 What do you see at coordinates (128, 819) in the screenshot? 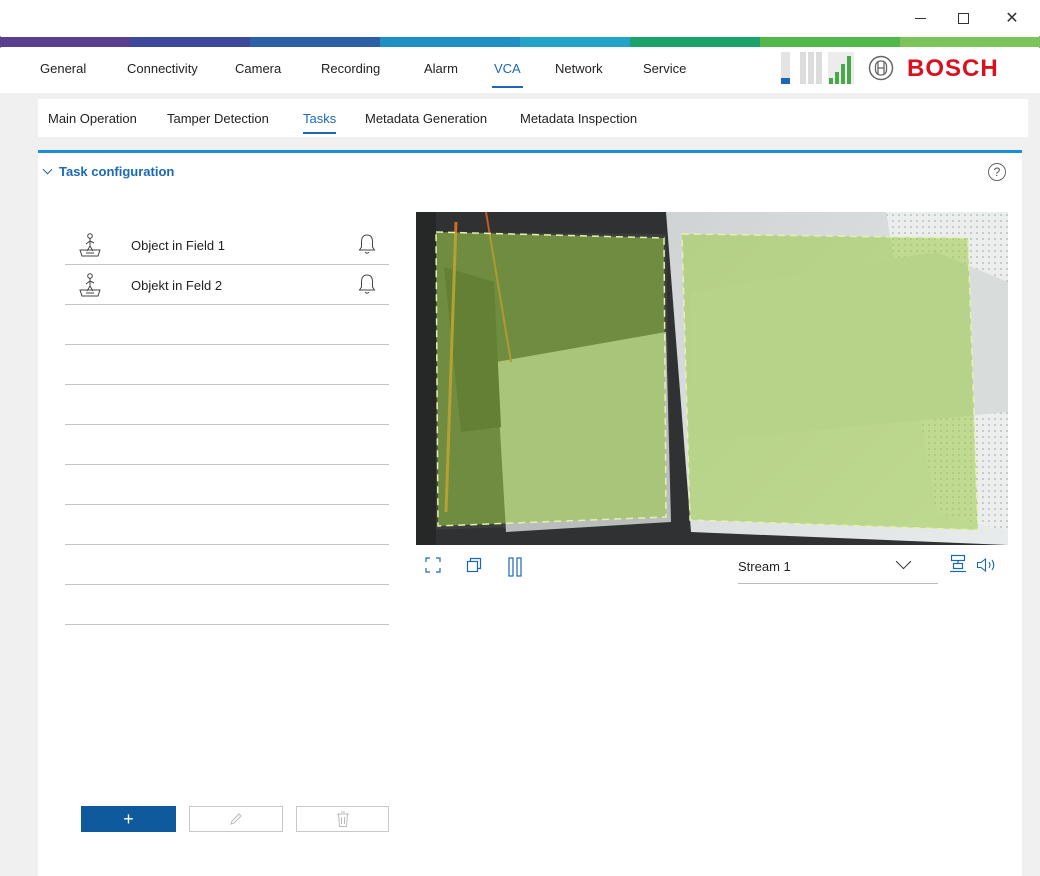
I see `add-task-button: +` at bounding box center [128, 819].